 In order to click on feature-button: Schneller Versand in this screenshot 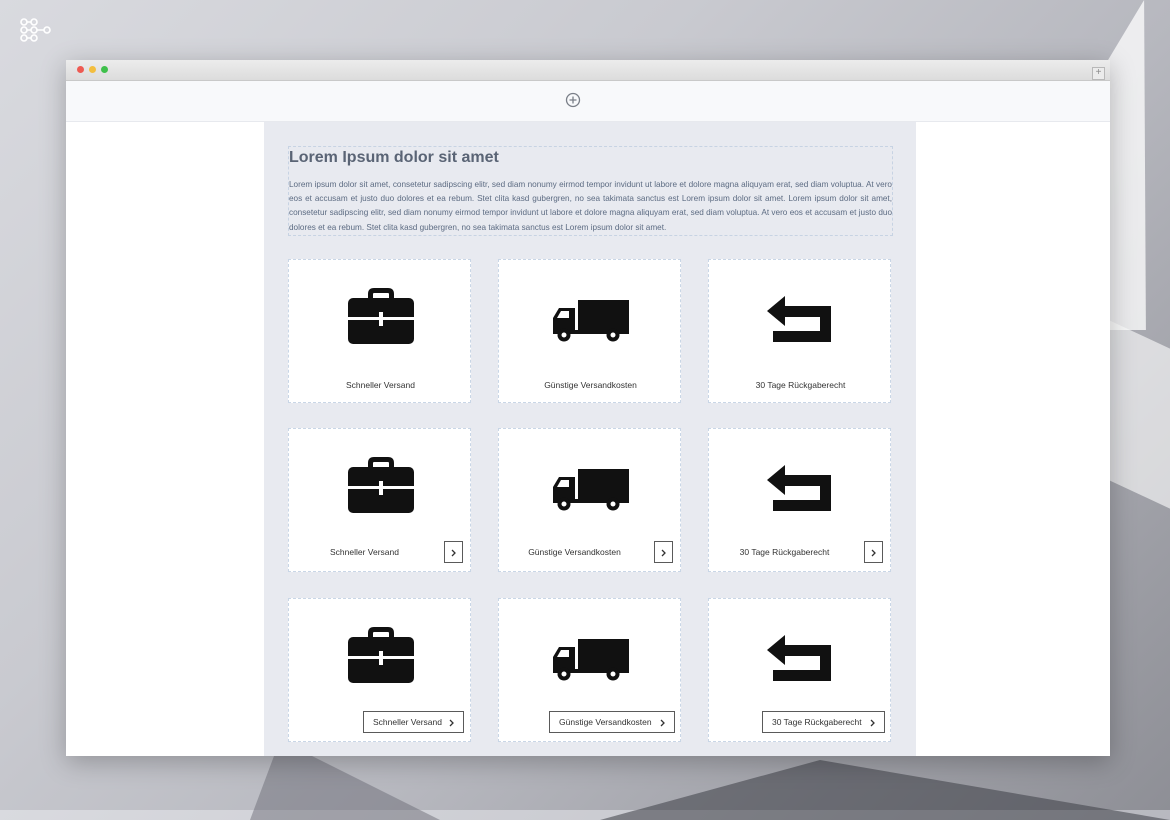, I will do `click(413, 722)`.